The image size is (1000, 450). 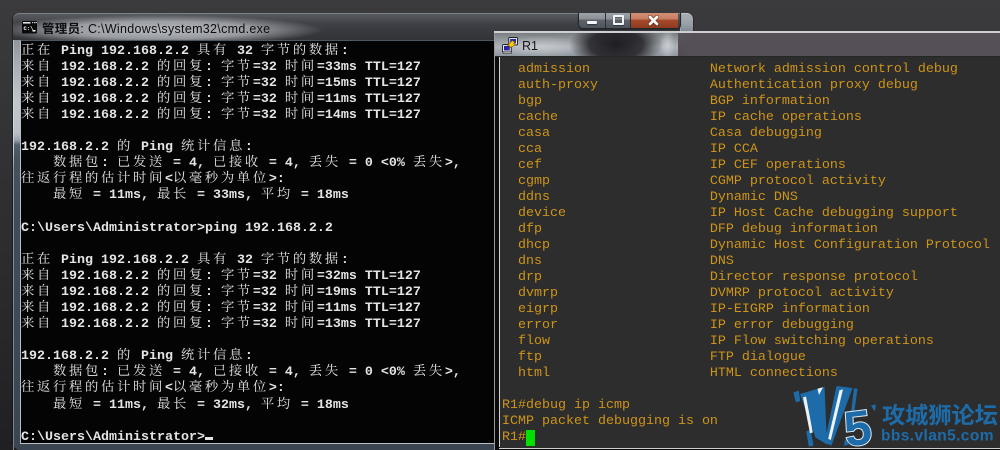 I want to click on svg-text: bbs.vlan5.com, so click(x=937, y=436).